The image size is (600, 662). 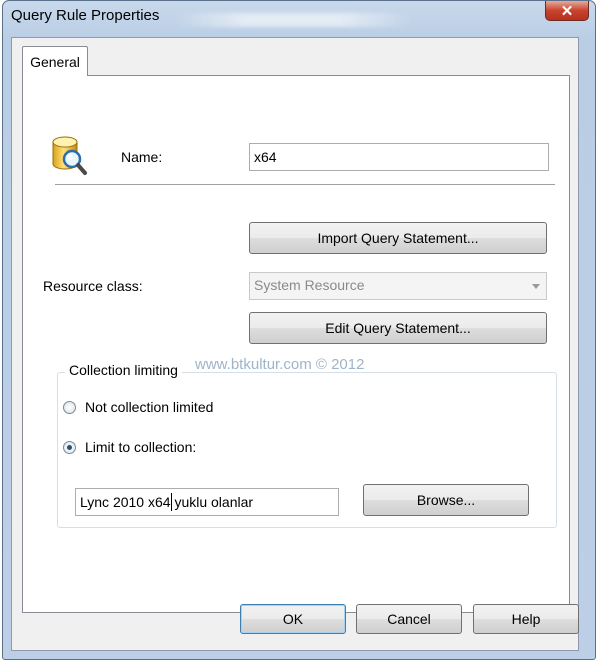 What do you see at coordinates (265, 157) in the screenshot?
I see `name-input-value: x64` at bounding box center [265, 157].